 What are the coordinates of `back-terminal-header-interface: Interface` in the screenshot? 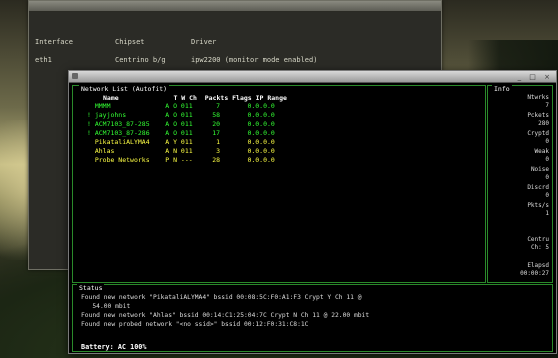 It's located at (54, 42).